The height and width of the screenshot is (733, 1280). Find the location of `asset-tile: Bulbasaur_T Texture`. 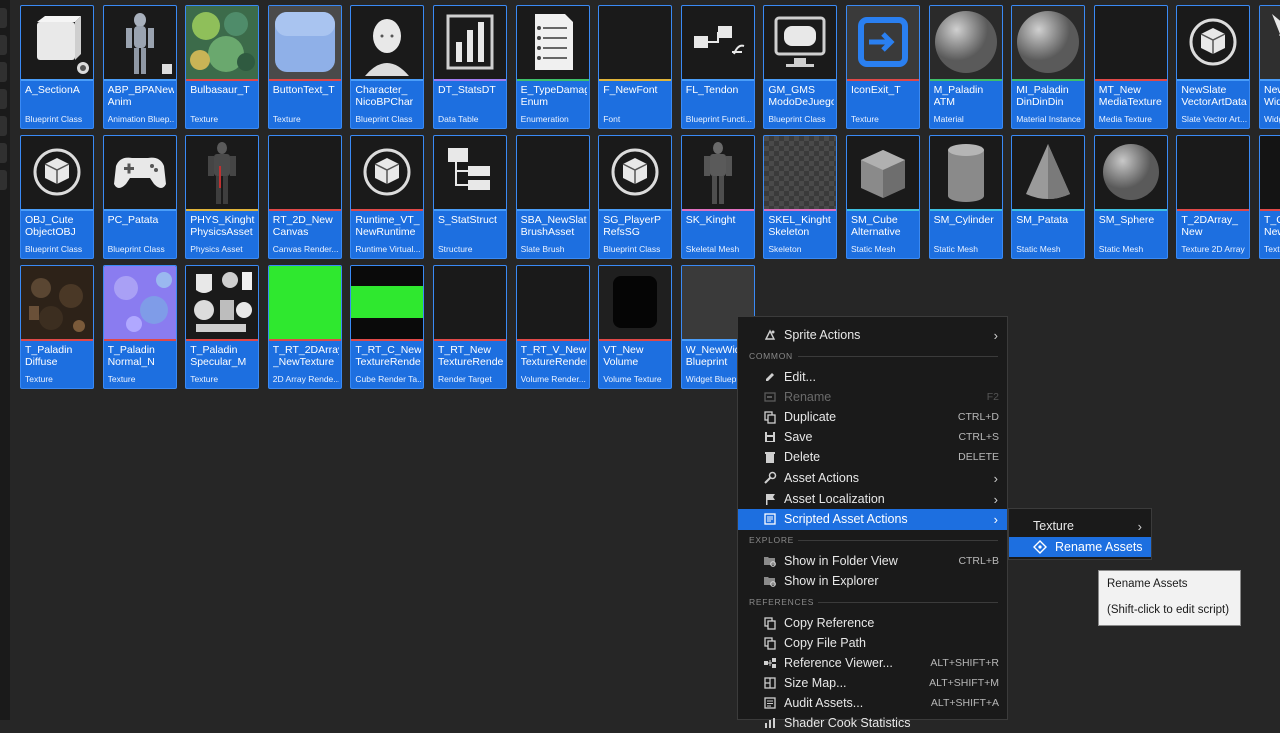

asset-tile: Bulbasaur_T Texture is located at coordinates (222, 67).